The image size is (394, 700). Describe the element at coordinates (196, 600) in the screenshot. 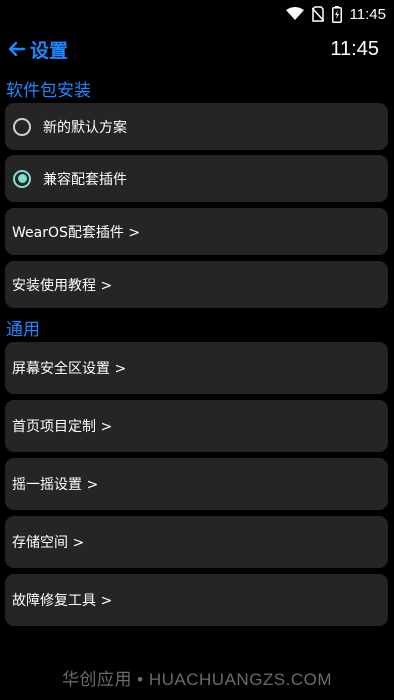

I see `repair-tools-link: 故障修复工具 >` at that location.